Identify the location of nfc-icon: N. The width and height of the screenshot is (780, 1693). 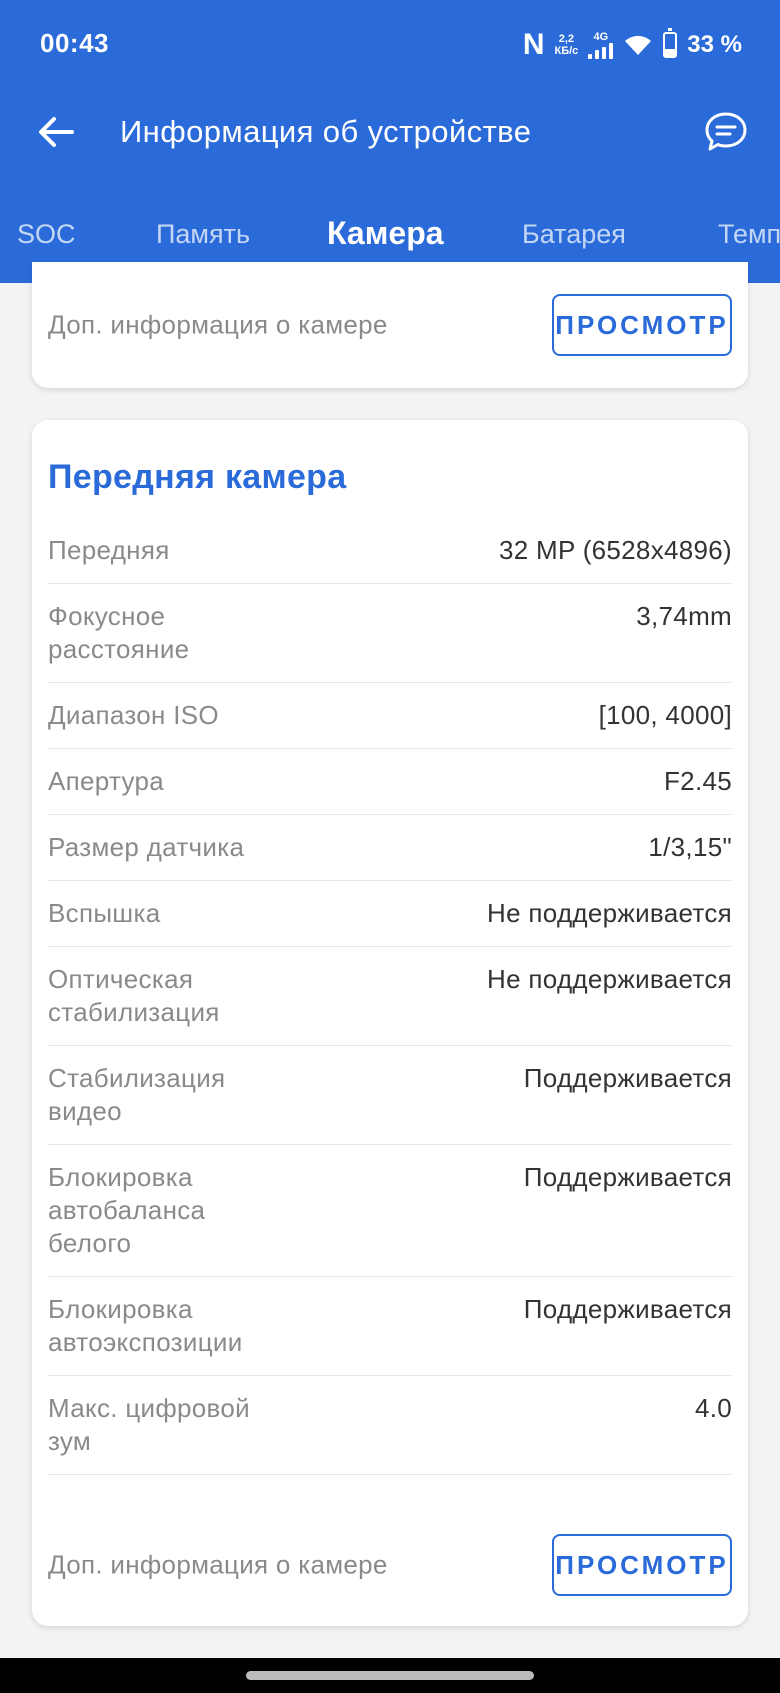
(533, 44).